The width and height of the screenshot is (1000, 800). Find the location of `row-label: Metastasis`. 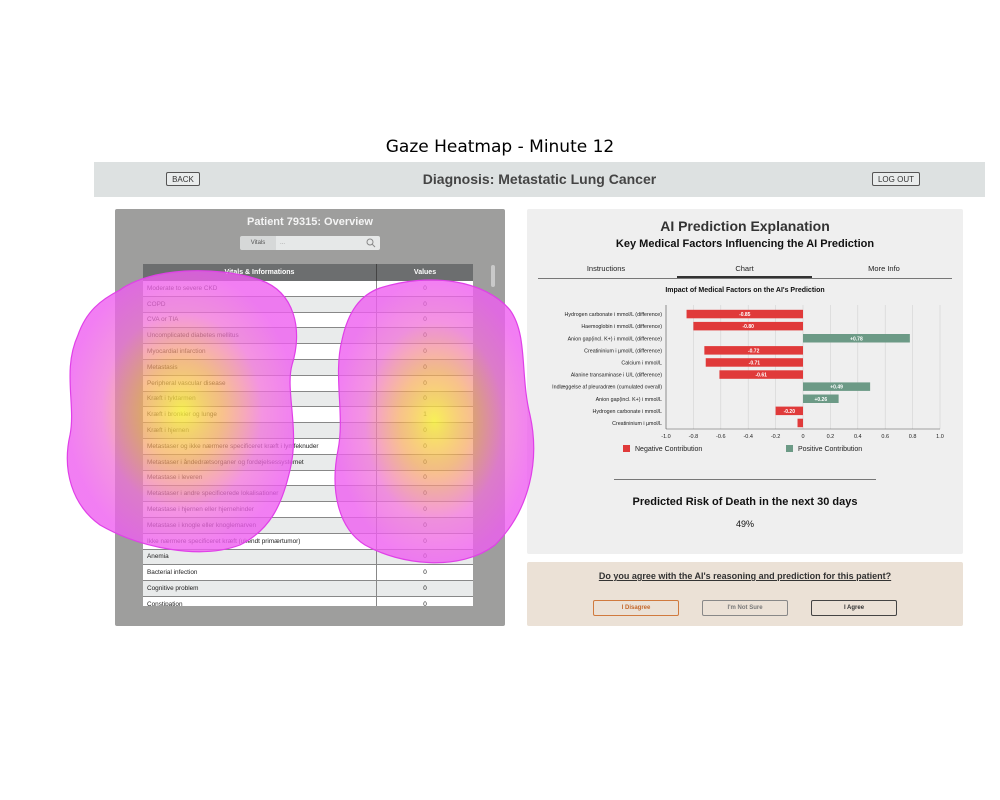

row-label: Metastasis is located at coordinates (260, 367).